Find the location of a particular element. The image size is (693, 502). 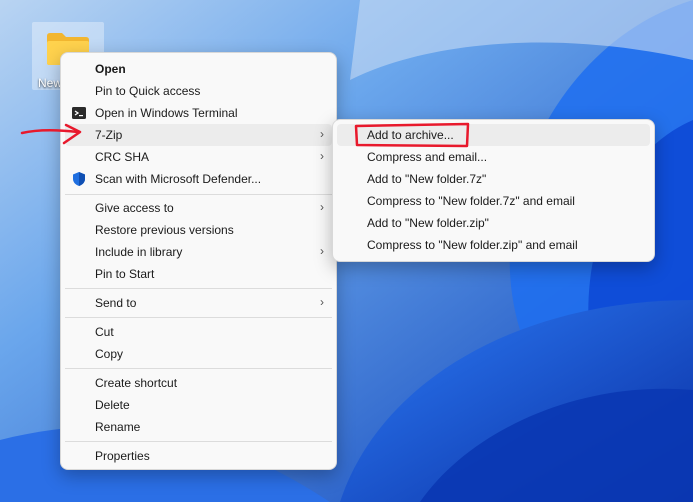

submenu-item-label: Add to "New folder.zip" is located at coordinates (428, 223).